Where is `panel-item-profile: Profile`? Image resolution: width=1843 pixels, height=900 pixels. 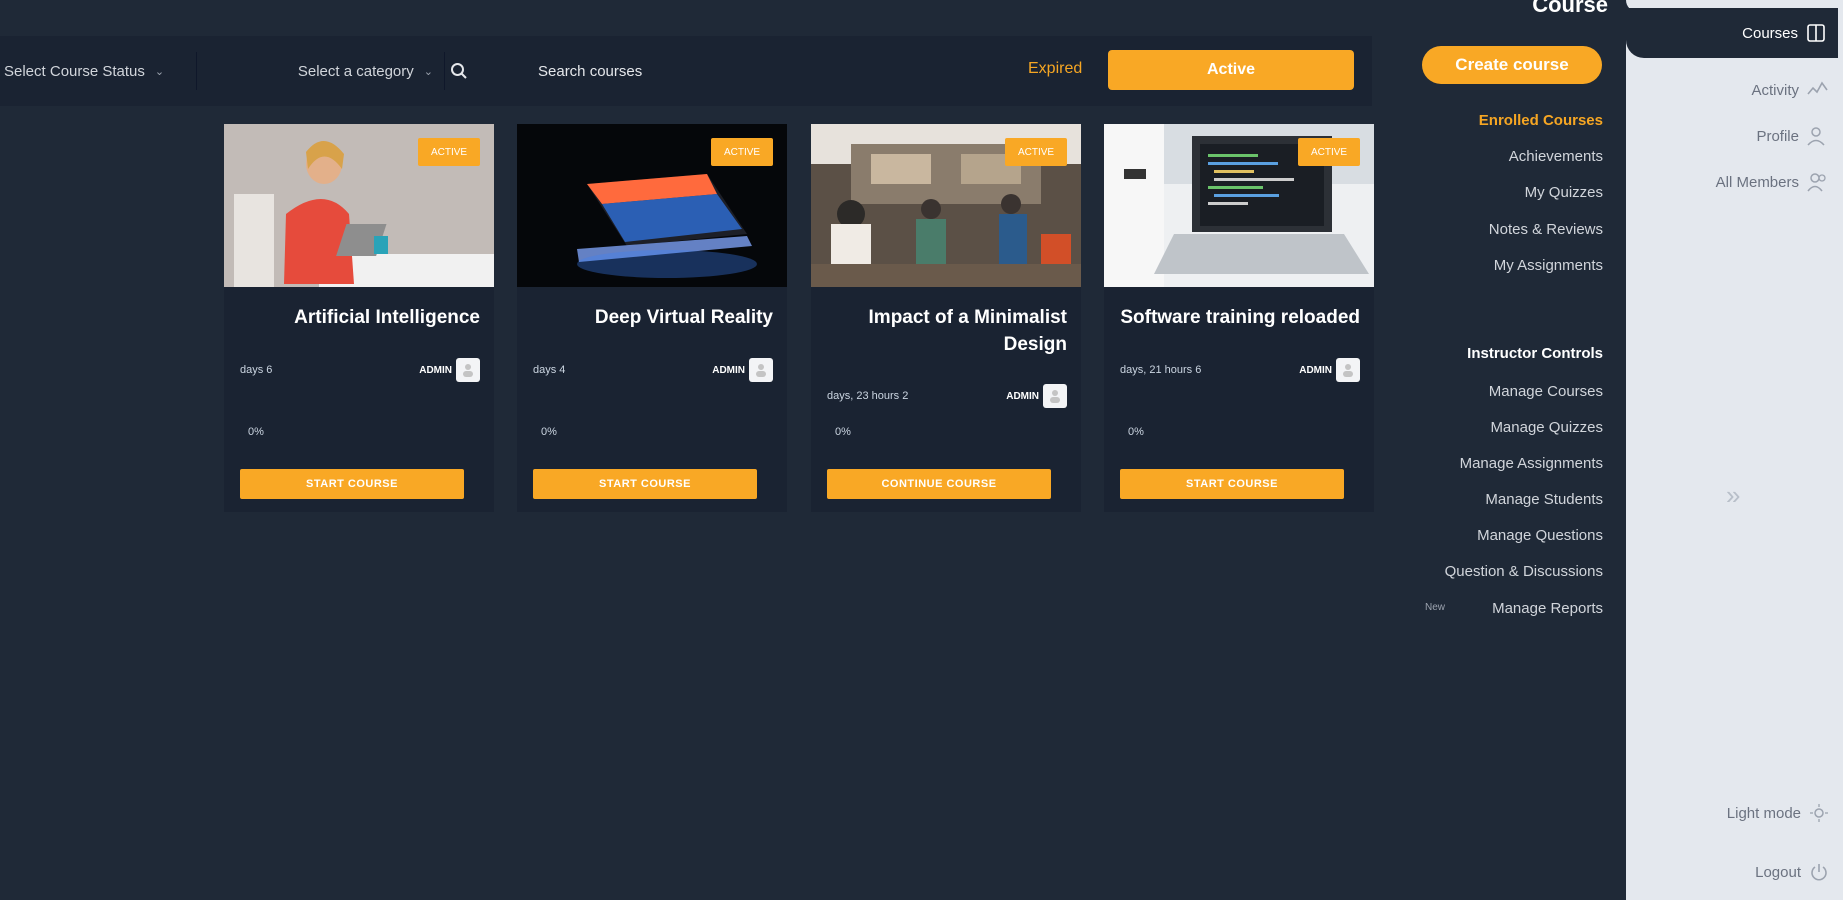
panel-item-profile: Profile is located at coordinates (1792, 136).